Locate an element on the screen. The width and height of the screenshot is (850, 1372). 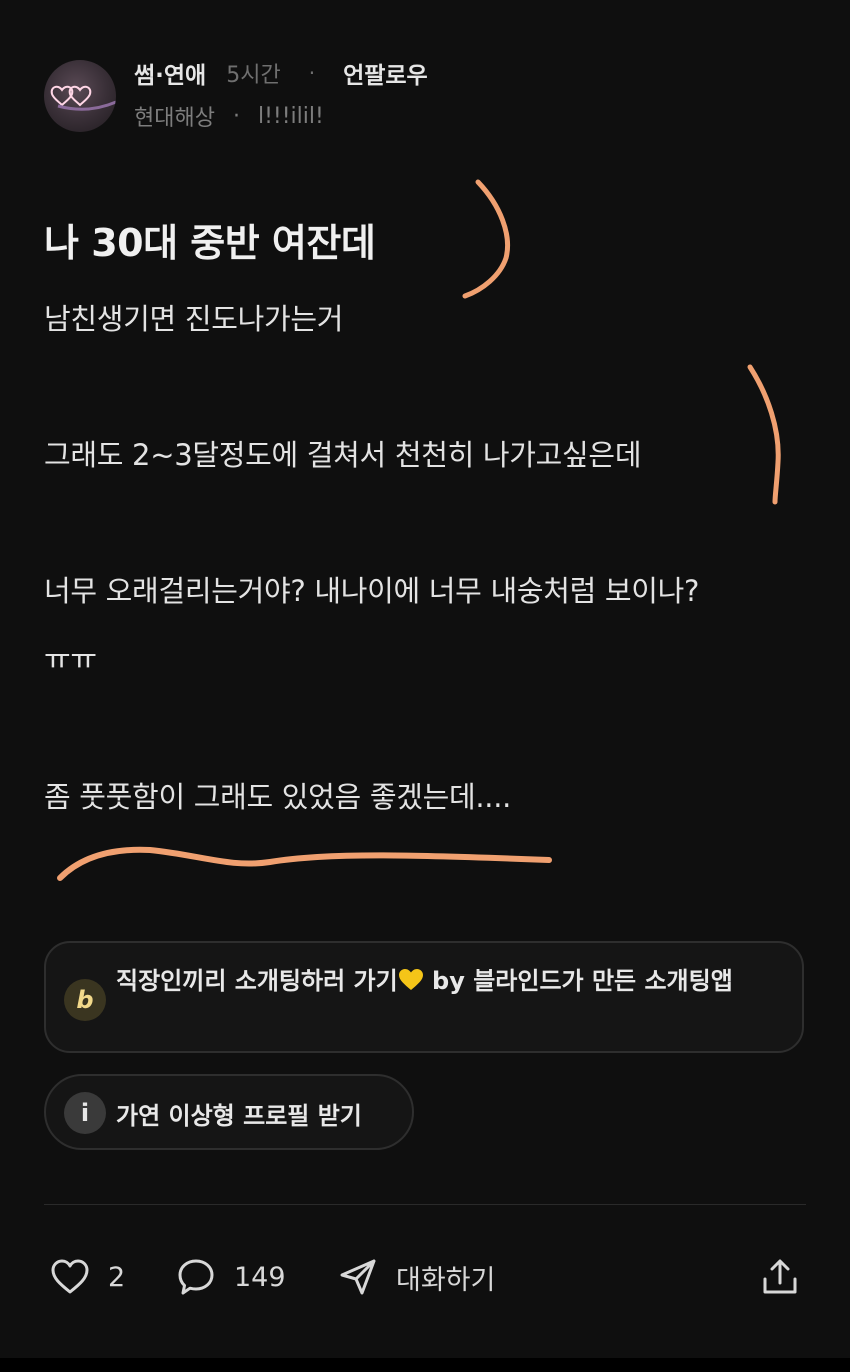
comment-count: 149 is located at coordinates (260, 1277).